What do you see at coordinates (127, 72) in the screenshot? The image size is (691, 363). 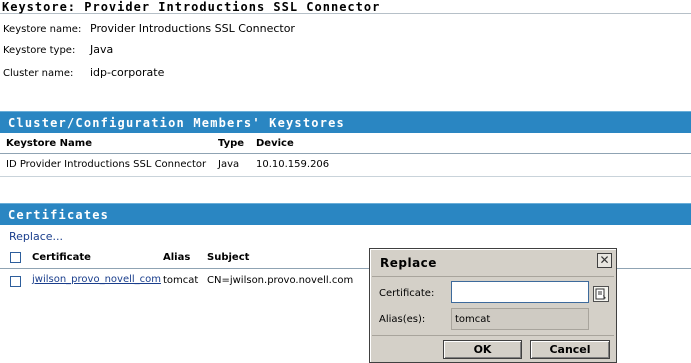 I see `cluster-name-value: idp-corporate` at bounding box center [127, 72].